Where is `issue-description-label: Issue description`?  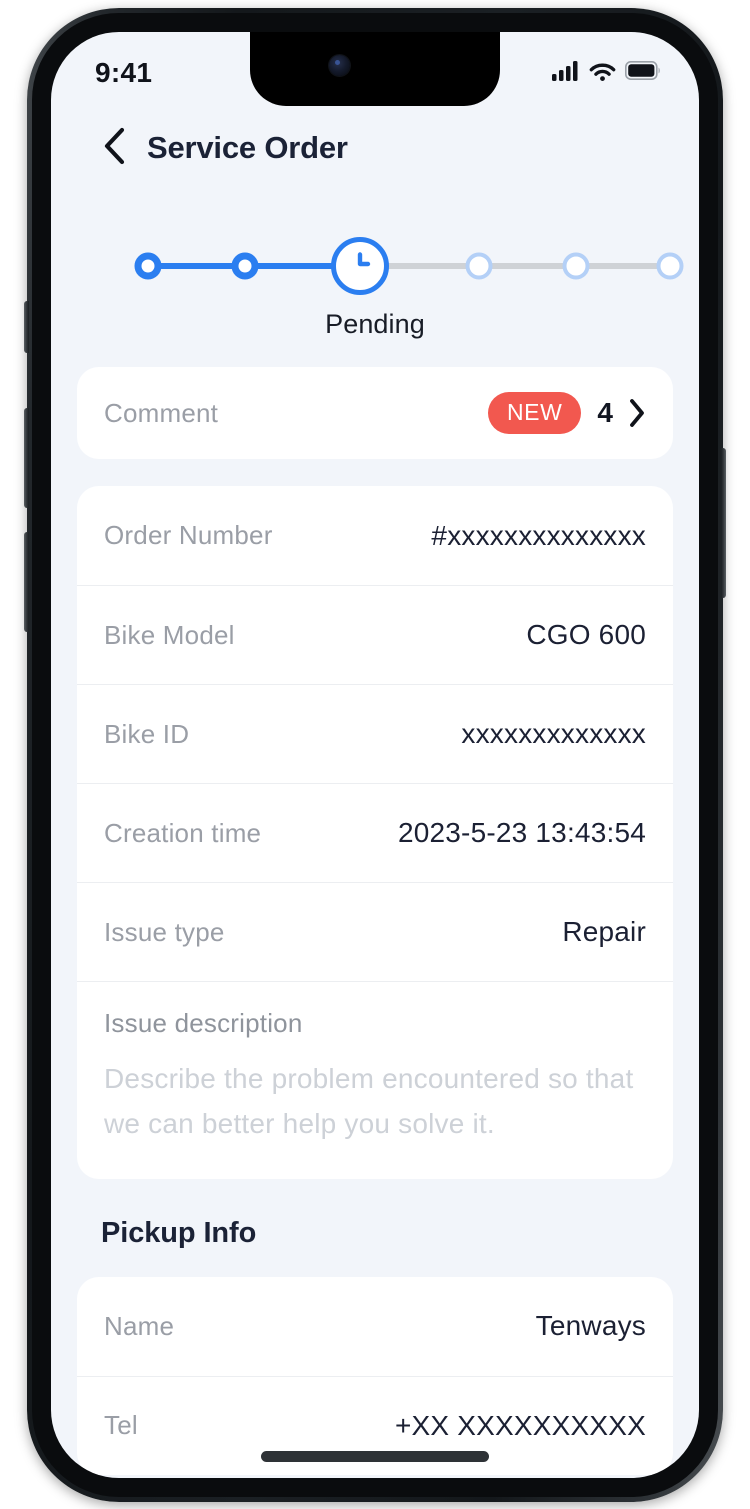 issue-description-label: Issue description is located at coordinates (203, 1023).